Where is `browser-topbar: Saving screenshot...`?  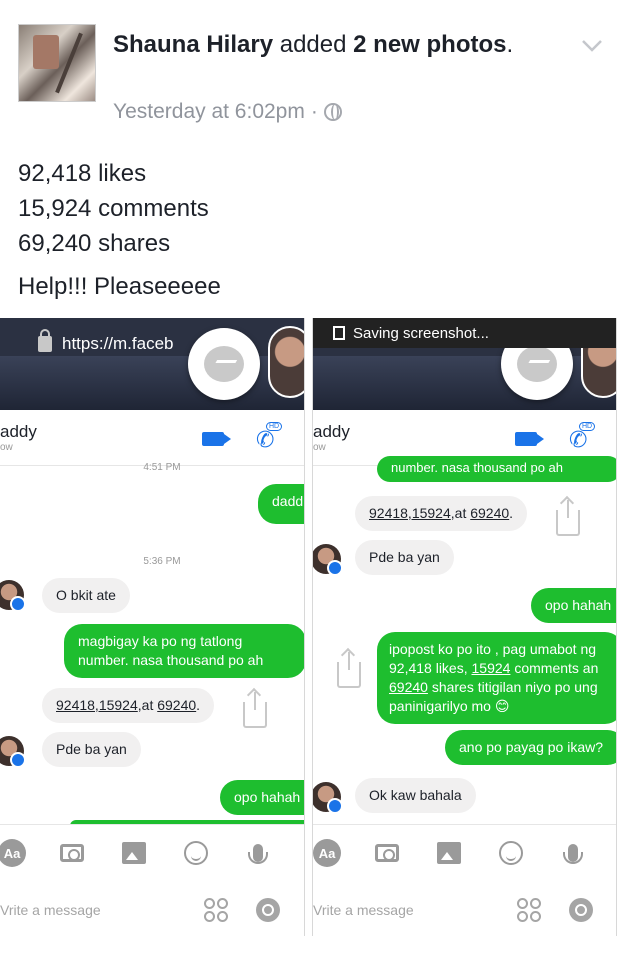 browser-topbar: Saving screenshot... is located at coordinates (464, 364).